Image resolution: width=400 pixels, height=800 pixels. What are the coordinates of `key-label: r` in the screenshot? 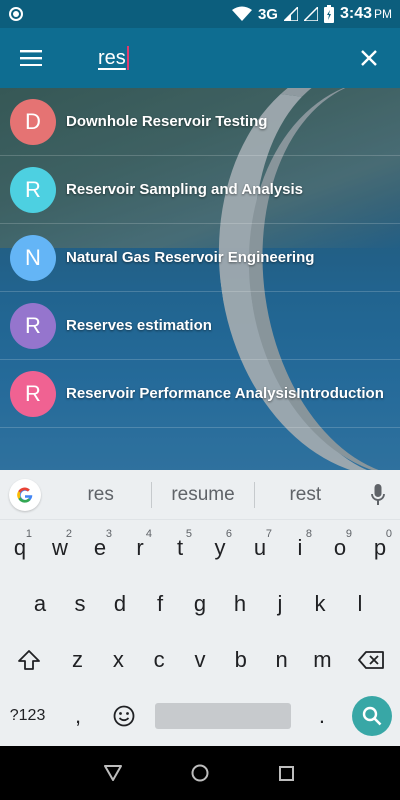 It's located at (140, 547).